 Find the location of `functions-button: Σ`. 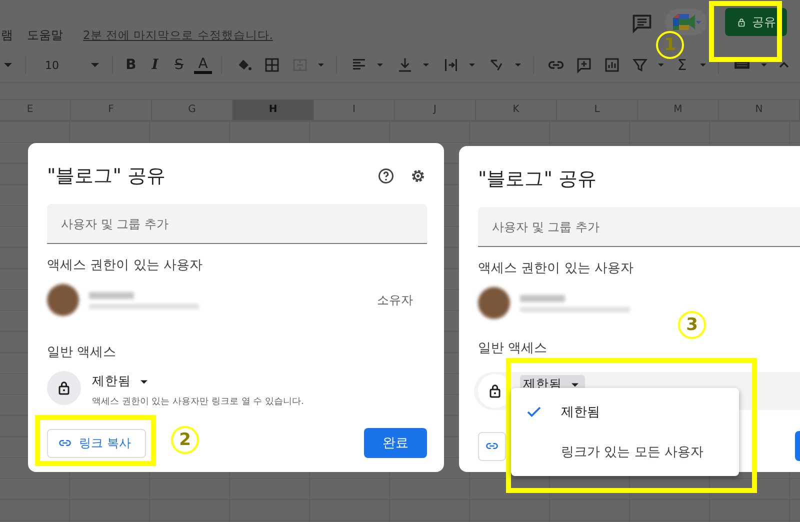

functions-button: Σ is located at coordinates (682, 65).